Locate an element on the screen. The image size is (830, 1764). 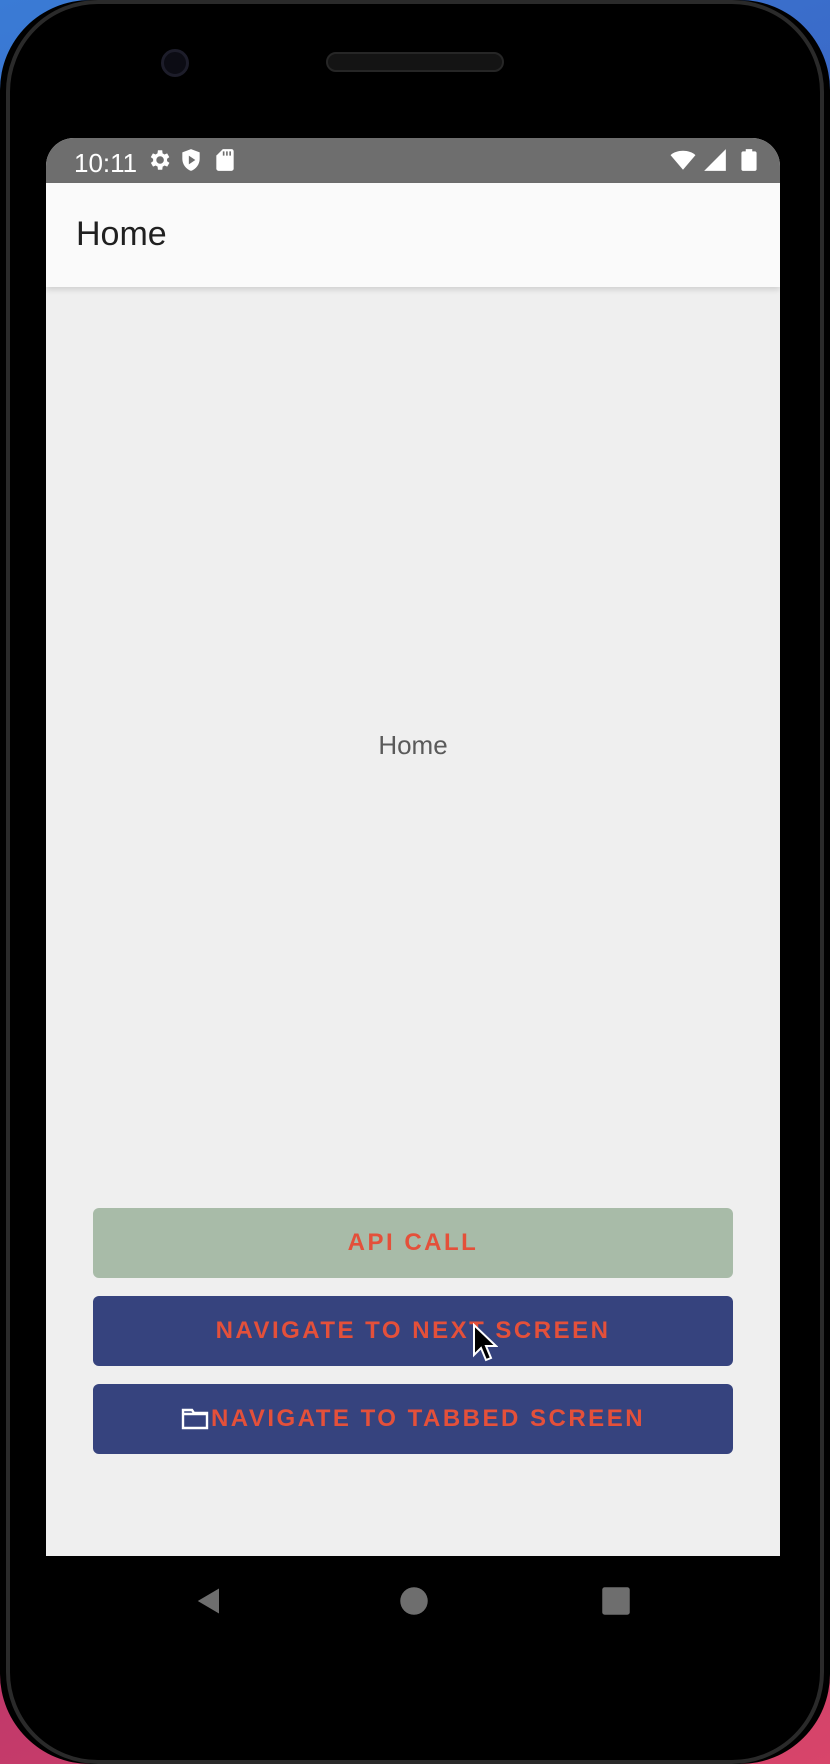
api-call-button-label: API CALL is located at coordinates (413, 1242).